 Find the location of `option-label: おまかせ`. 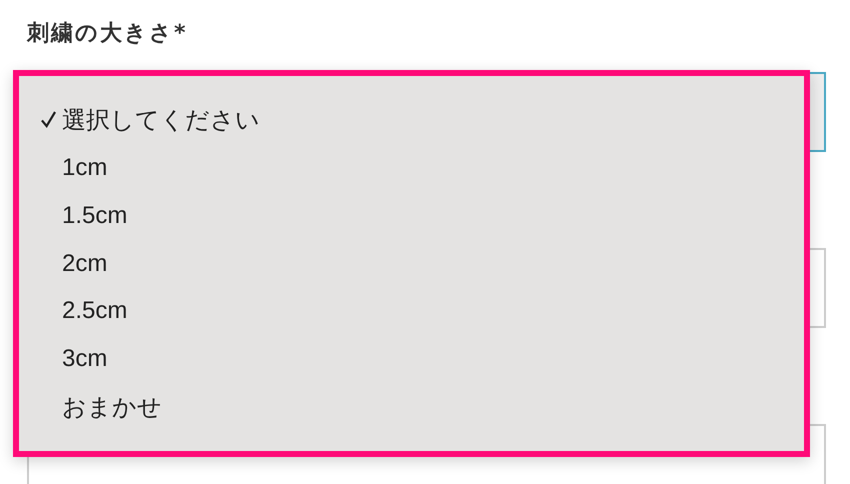

option-label: おまかせ is located at coordinates (112, 408).